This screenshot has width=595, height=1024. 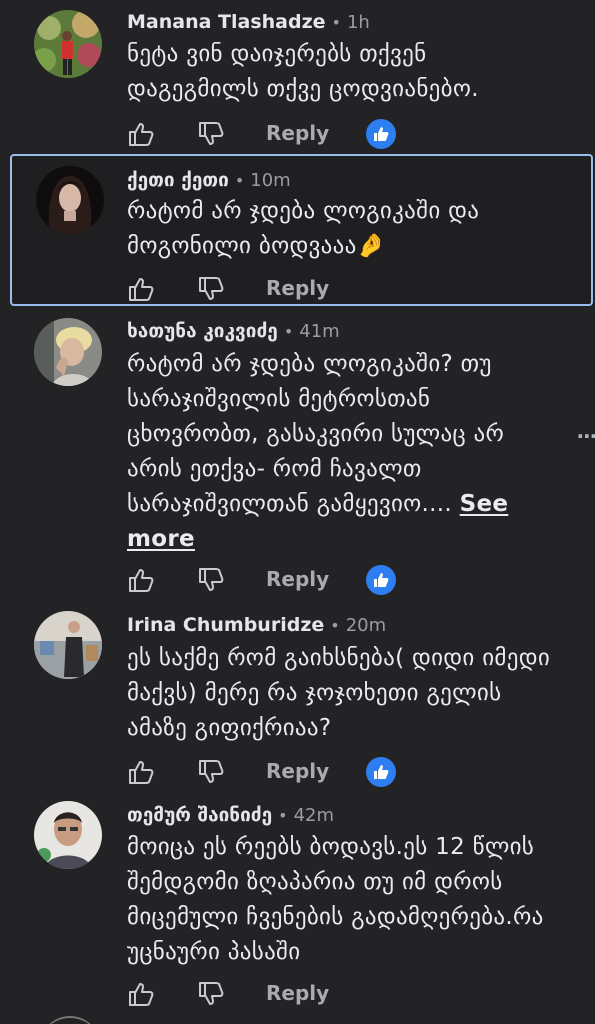 What do you see at coordinates (202, 331) in the screenshot?
I see `author-name: ხათუნა კიკვიძე` at bounding box center [202, 331].